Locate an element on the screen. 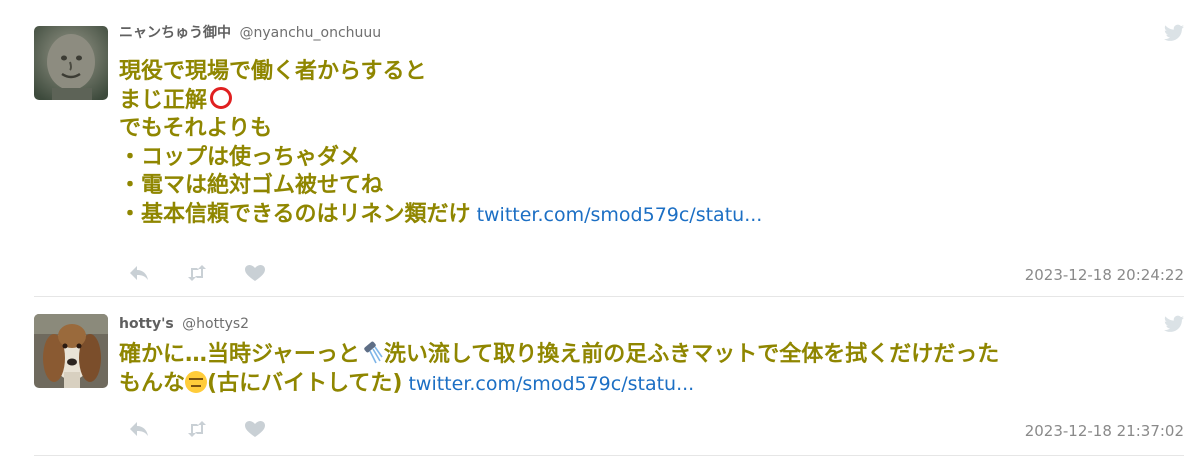 This screenshot has width=1200, height=461. tweet-line: ・コップは使っちゃダメ is located at coordinates (240, 157).